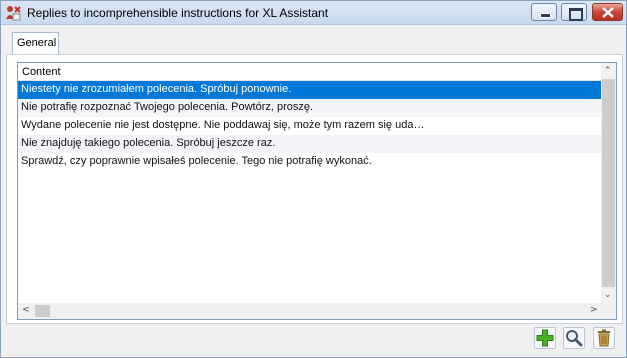 The width and height of the screenshot is (627, 358). What do you see at coordinates (35, 43) in the screenshot?
I see `tab-general: General` at bounding box center [35, 43].